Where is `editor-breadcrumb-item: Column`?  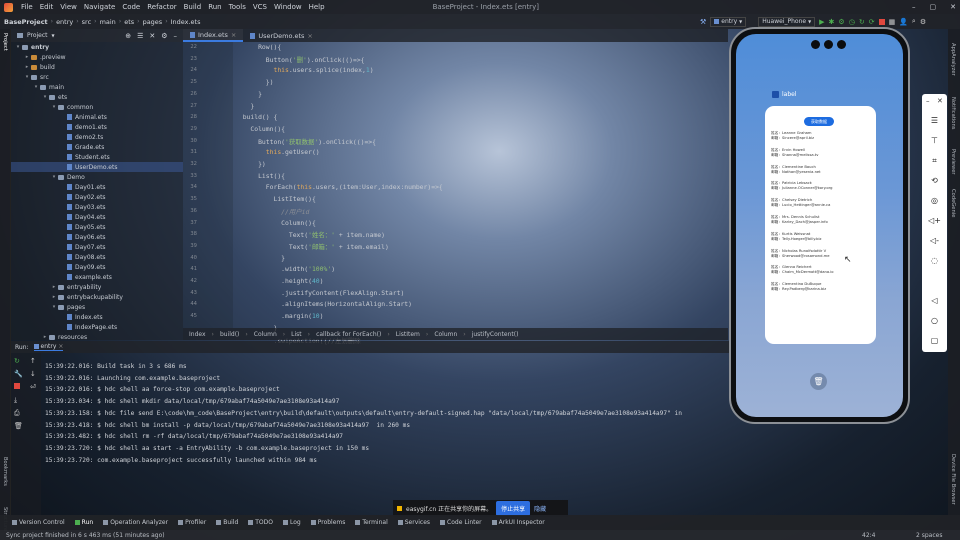
editor-breadcrumb-item: Column is located at coordinates (445, 334).